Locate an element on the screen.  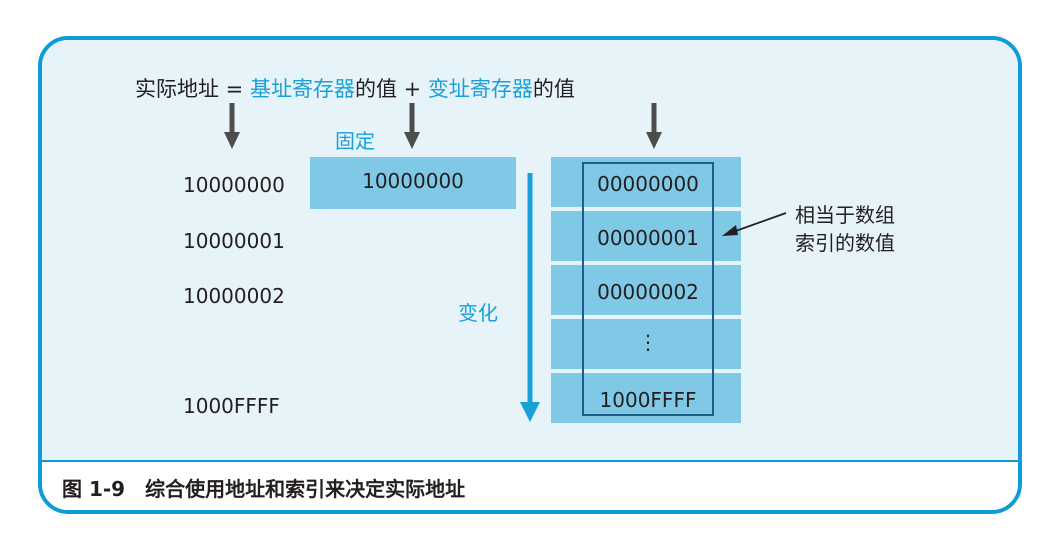
arrow-annotation-pointer is located at coordinates (754, 224).